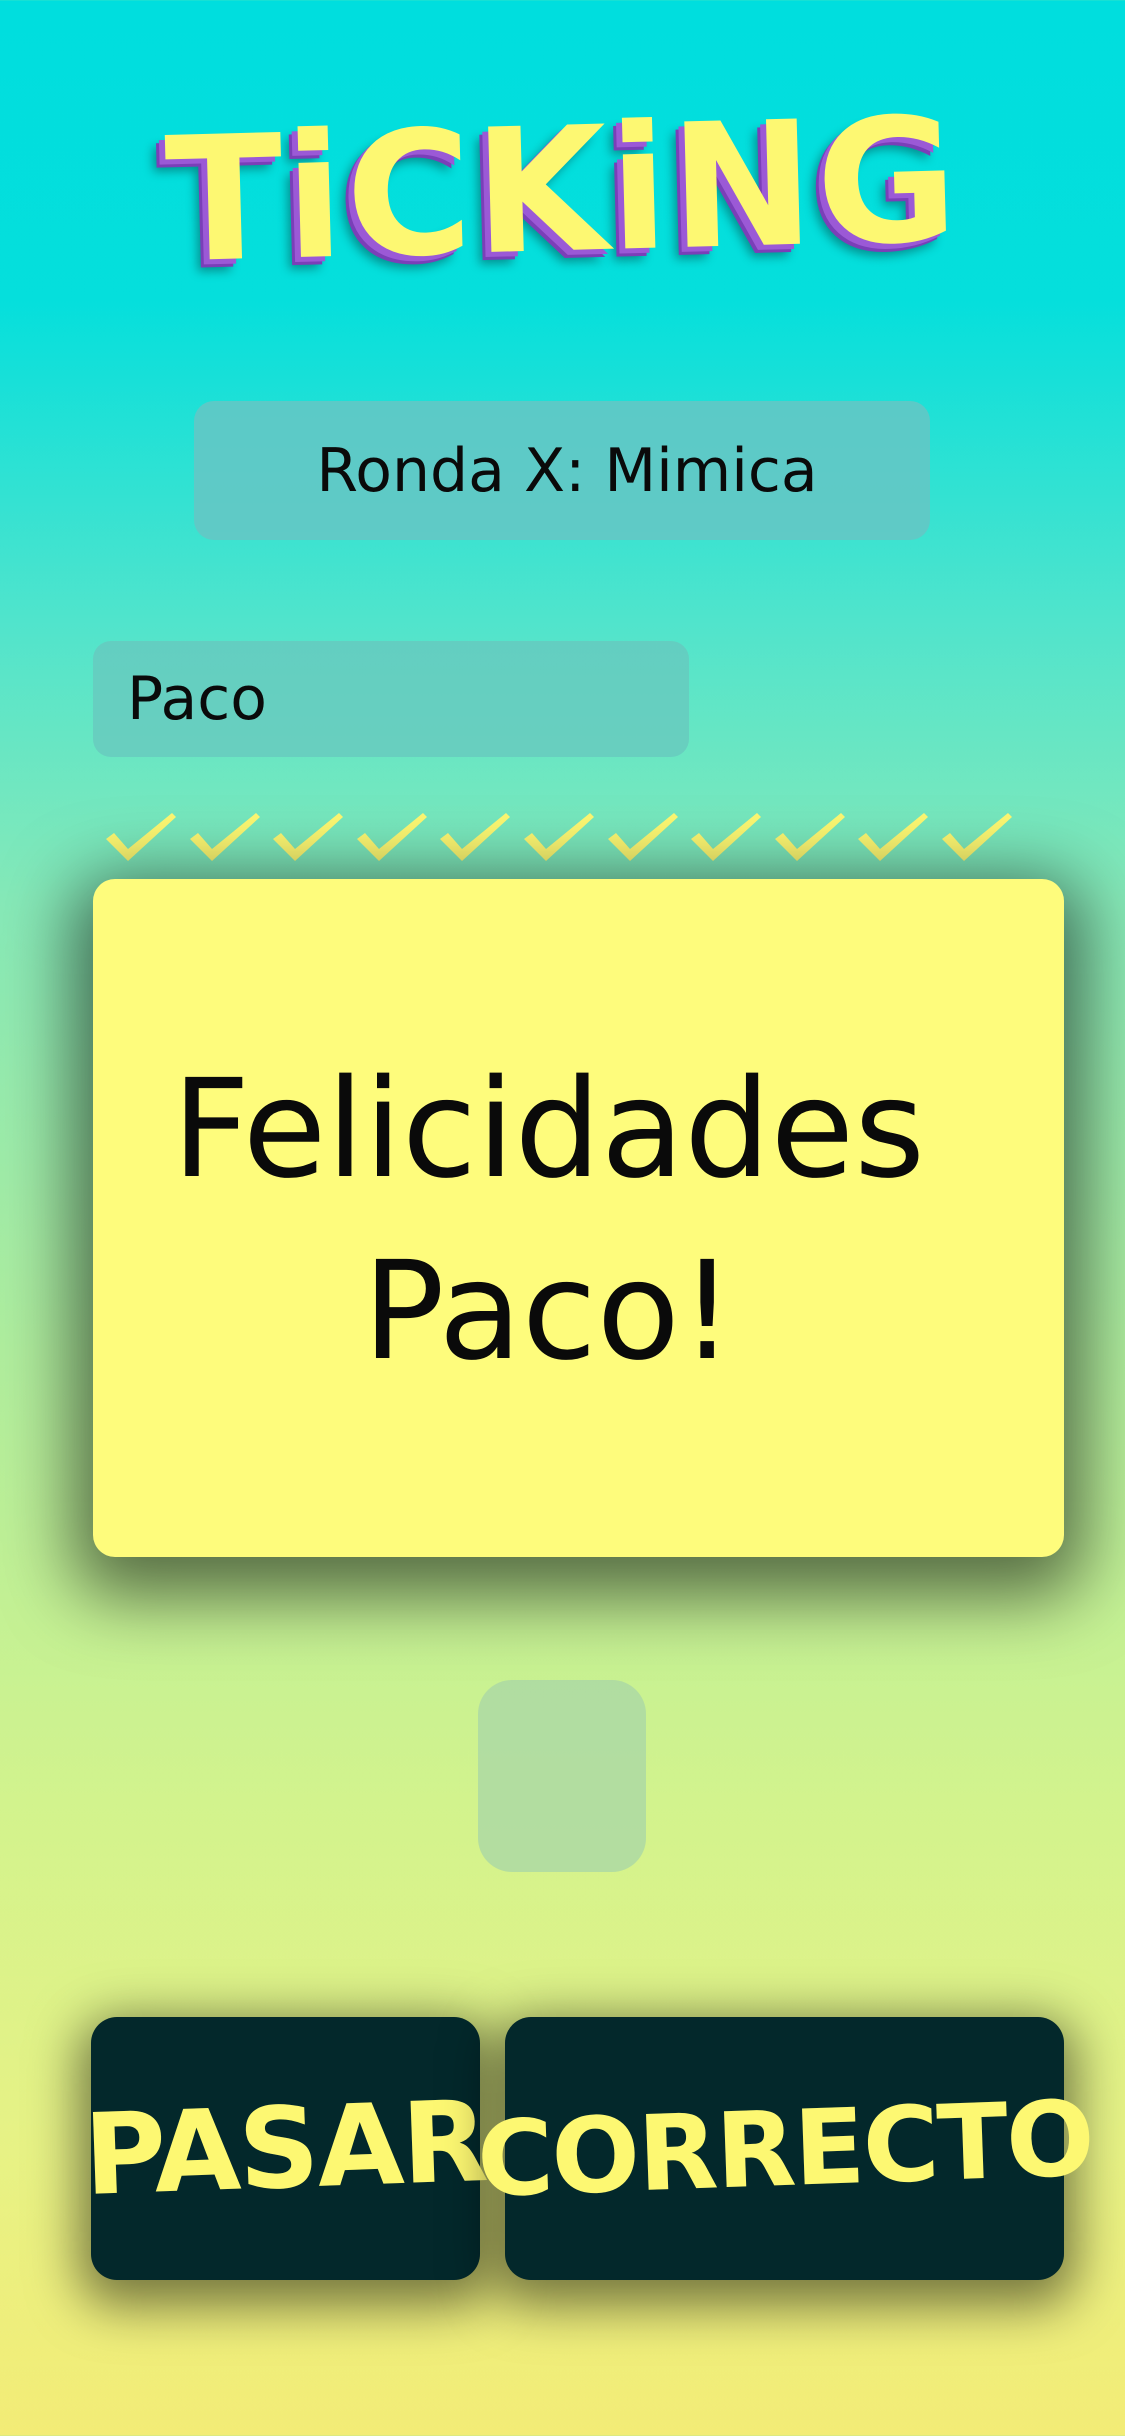 The height and width of the screenshot is (2436, 1125). I want to click on app-title: TiCKiNG, so click(562, 190).